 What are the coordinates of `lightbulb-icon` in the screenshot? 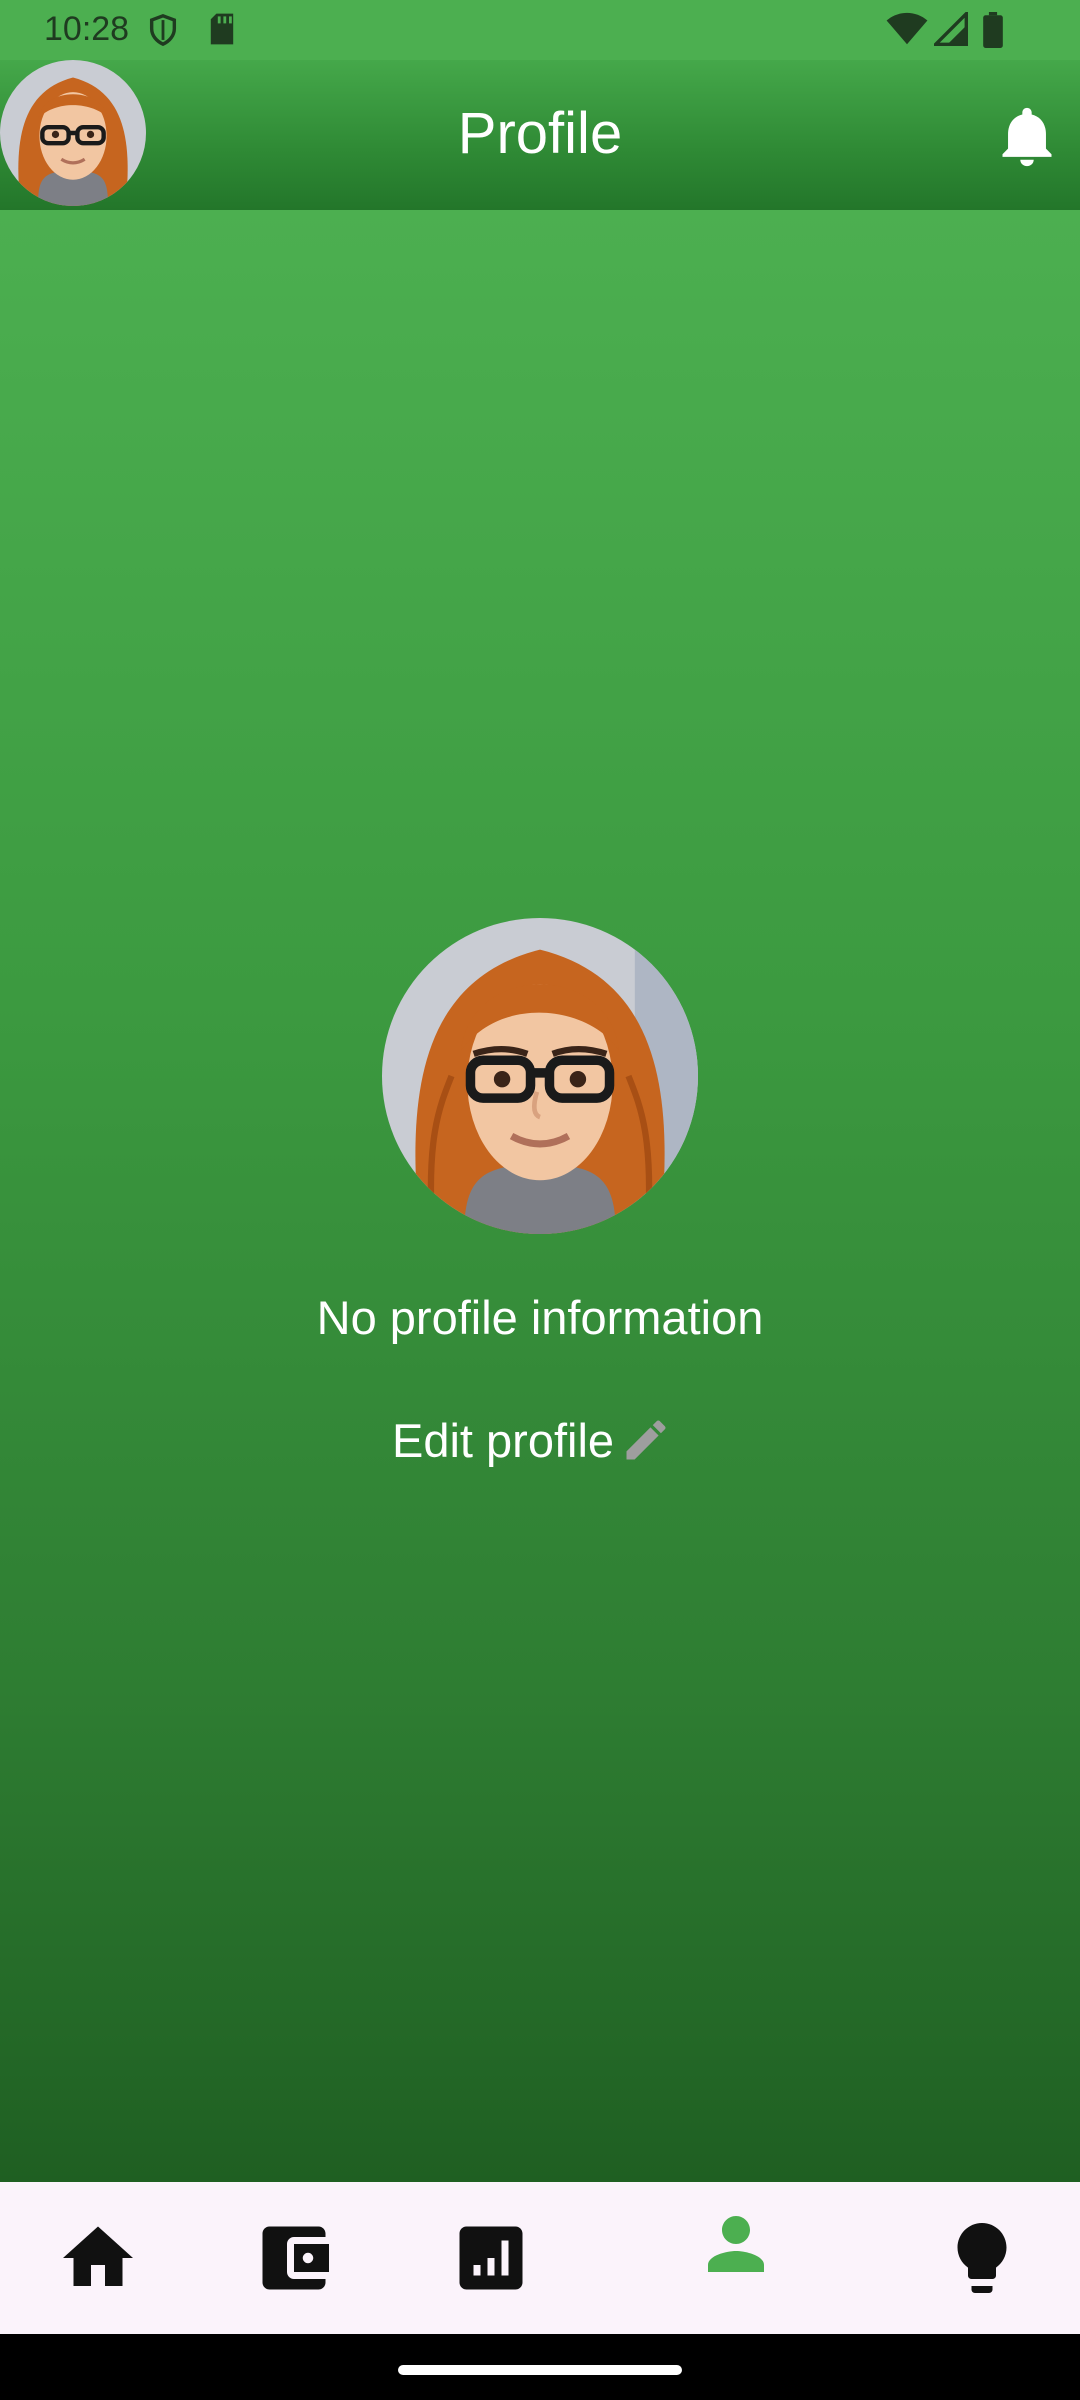 It's located at (982, 2258).